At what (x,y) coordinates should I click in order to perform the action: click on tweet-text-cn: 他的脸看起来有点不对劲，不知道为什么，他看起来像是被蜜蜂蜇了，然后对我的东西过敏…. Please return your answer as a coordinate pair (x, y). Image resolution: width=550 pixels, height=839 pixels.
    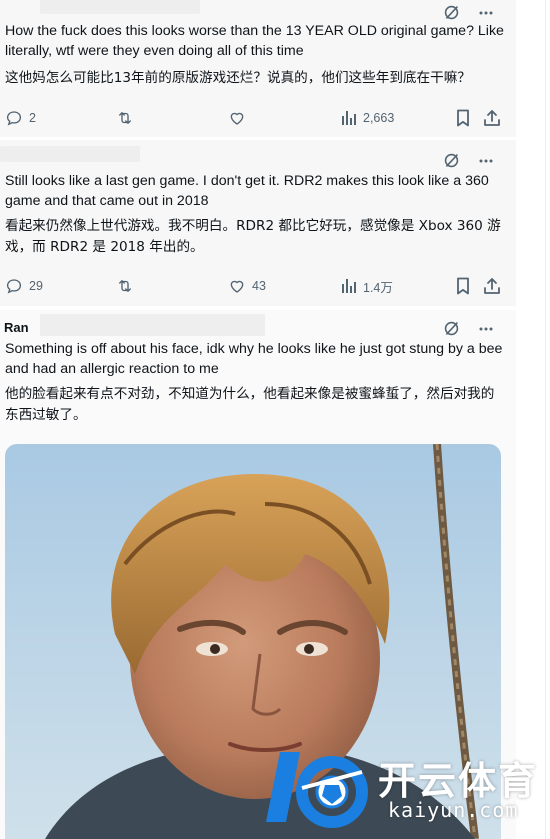
    Looking at the image, I should click on (250, 404).